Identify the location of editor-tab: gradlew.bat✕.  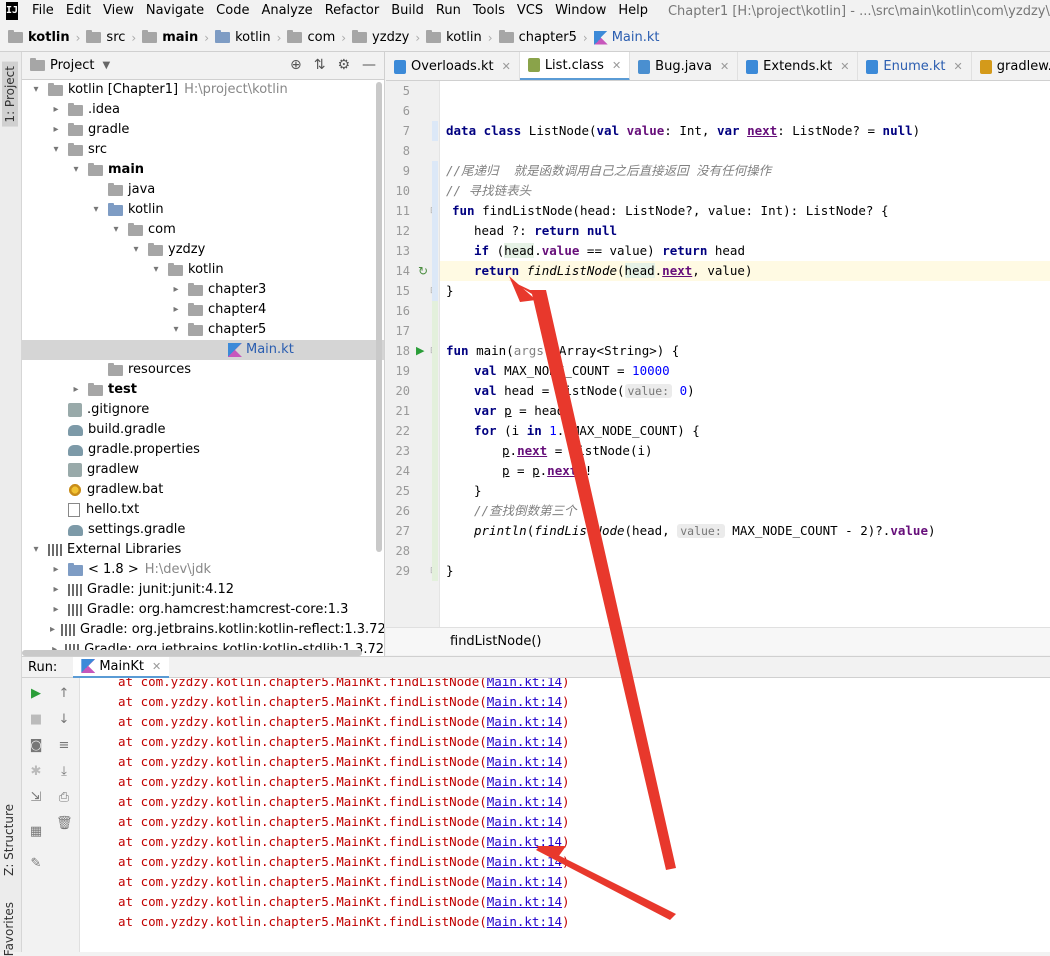
(1011, 66).